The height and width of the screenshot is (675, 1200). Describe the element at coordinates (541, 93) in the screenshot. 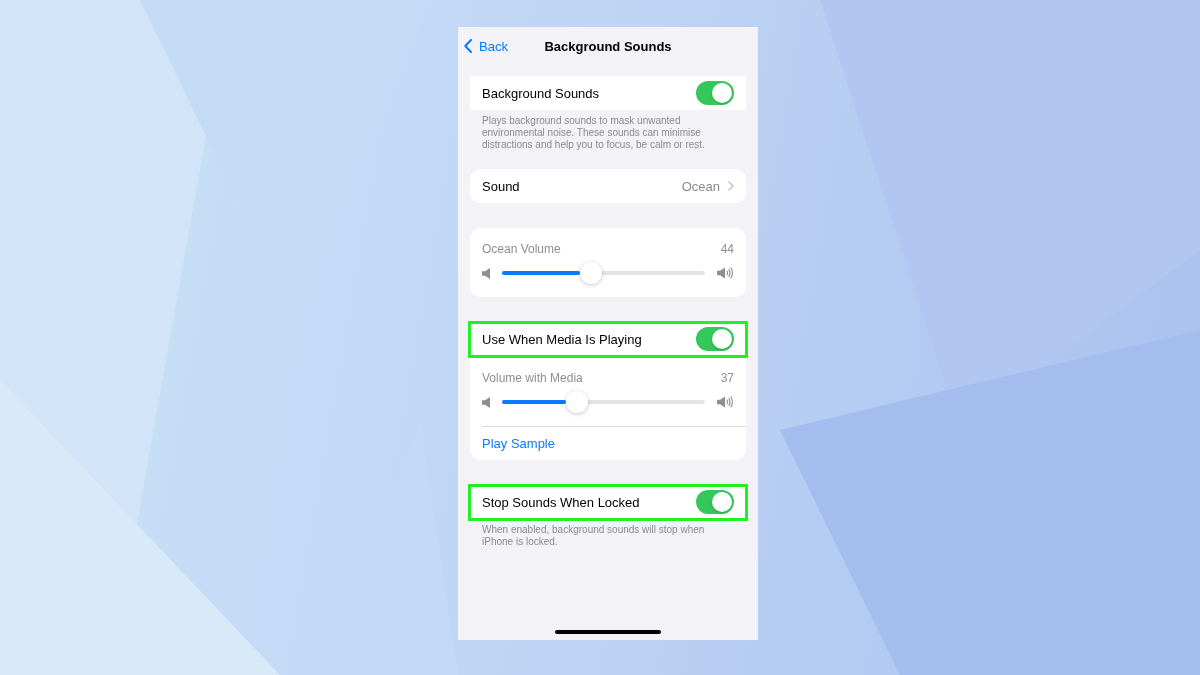

I see `row-label: Background Sounds` at that location.